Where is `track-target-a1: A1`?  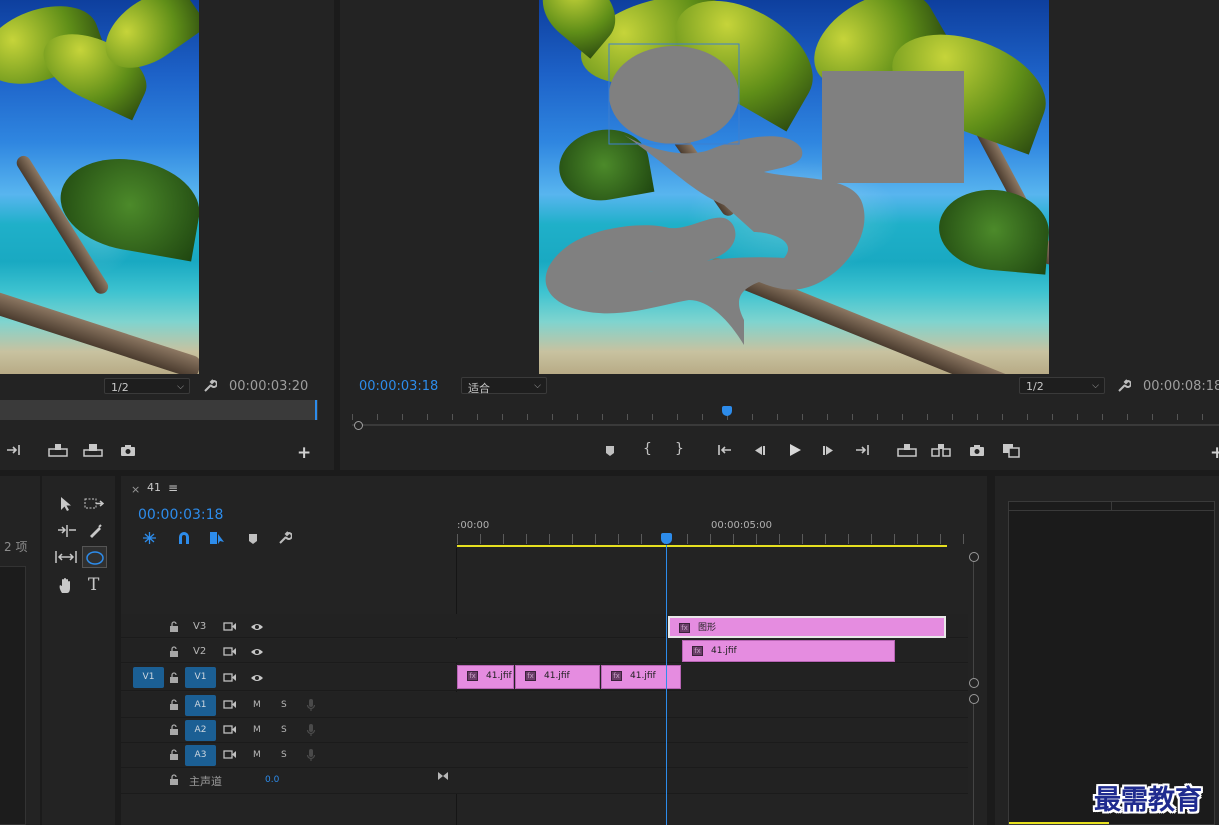
track-target-a1: A1 is located at coordinates (200, 705).